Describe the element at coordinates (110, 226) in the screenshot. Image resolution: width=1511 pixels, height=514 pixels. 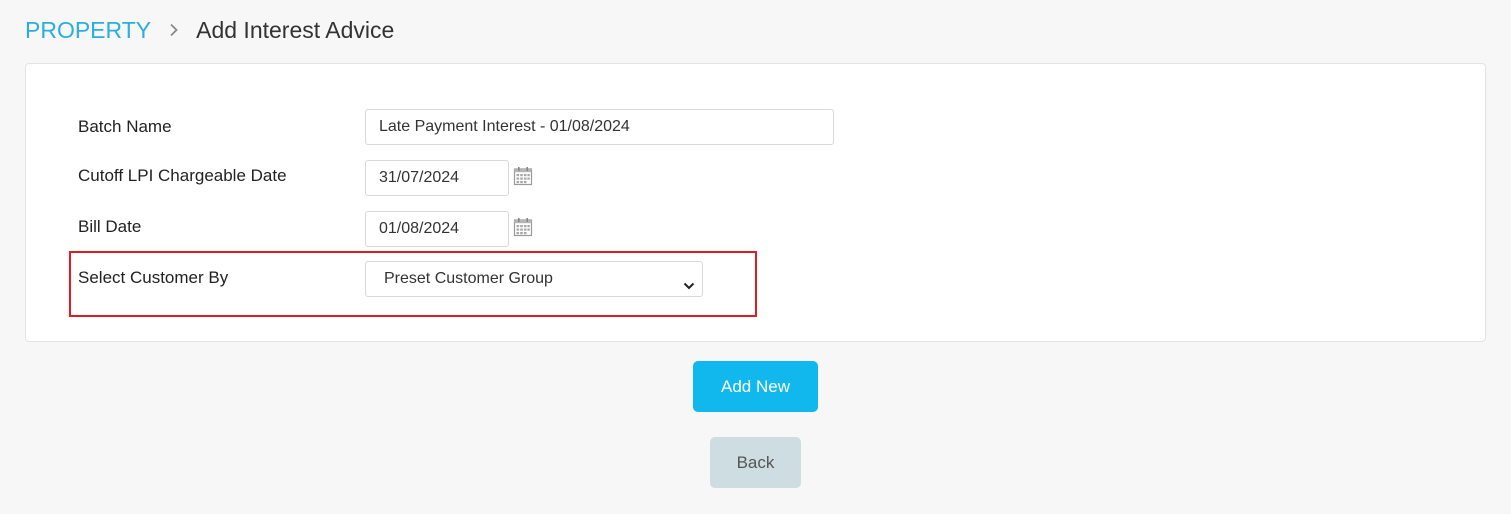
I see `bill-date-label: Bill Date` at that location.